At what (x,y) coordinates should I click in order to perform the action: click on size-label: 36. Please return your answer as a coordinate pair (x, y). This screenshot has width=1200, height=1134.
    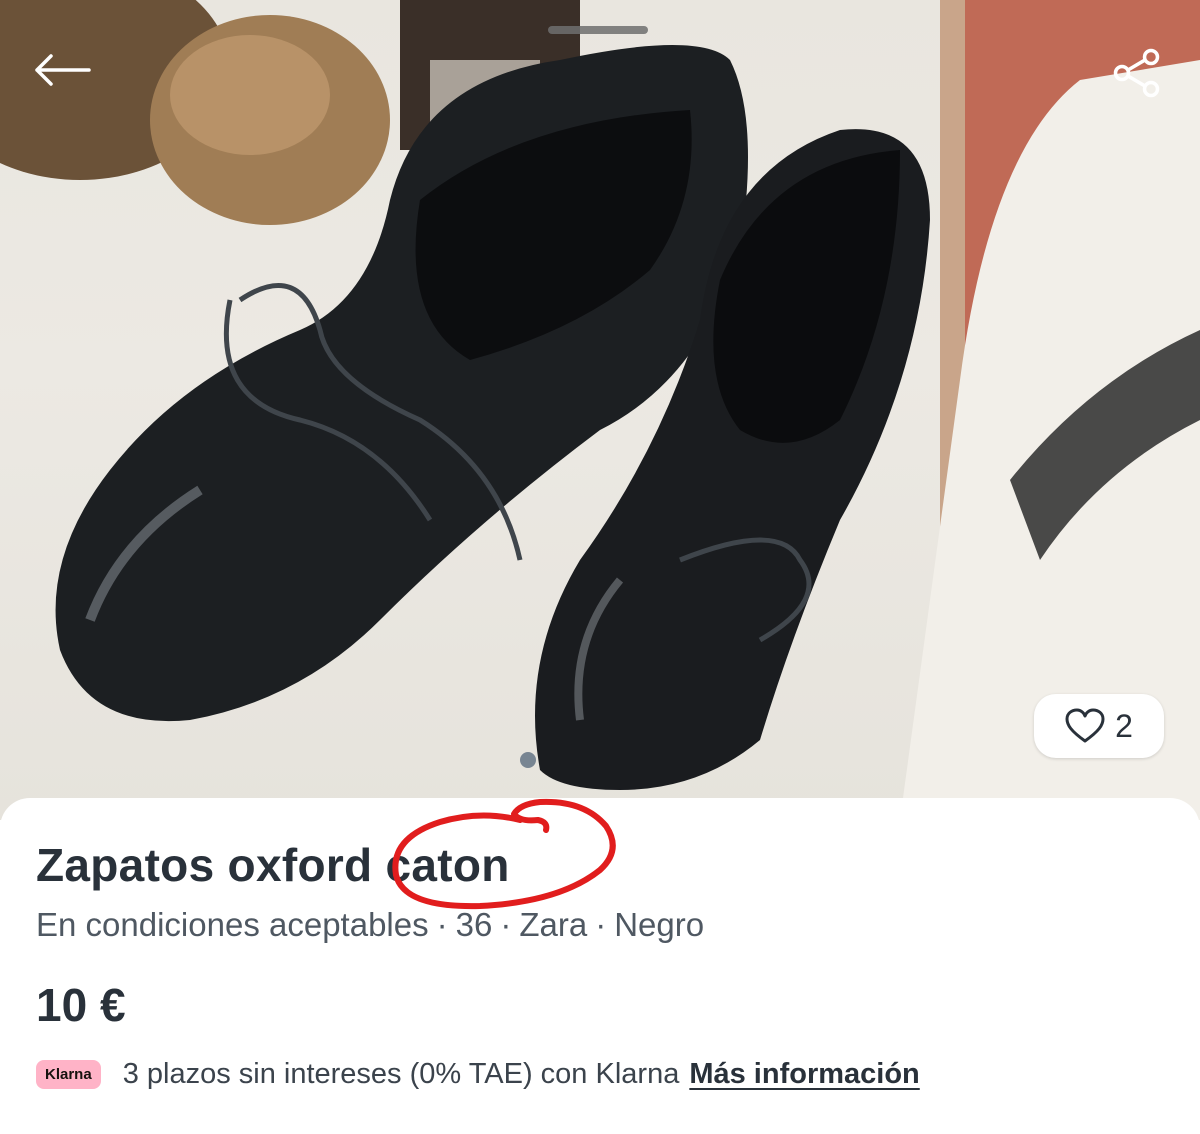
    Looking at the image, I should click on (474, 924).